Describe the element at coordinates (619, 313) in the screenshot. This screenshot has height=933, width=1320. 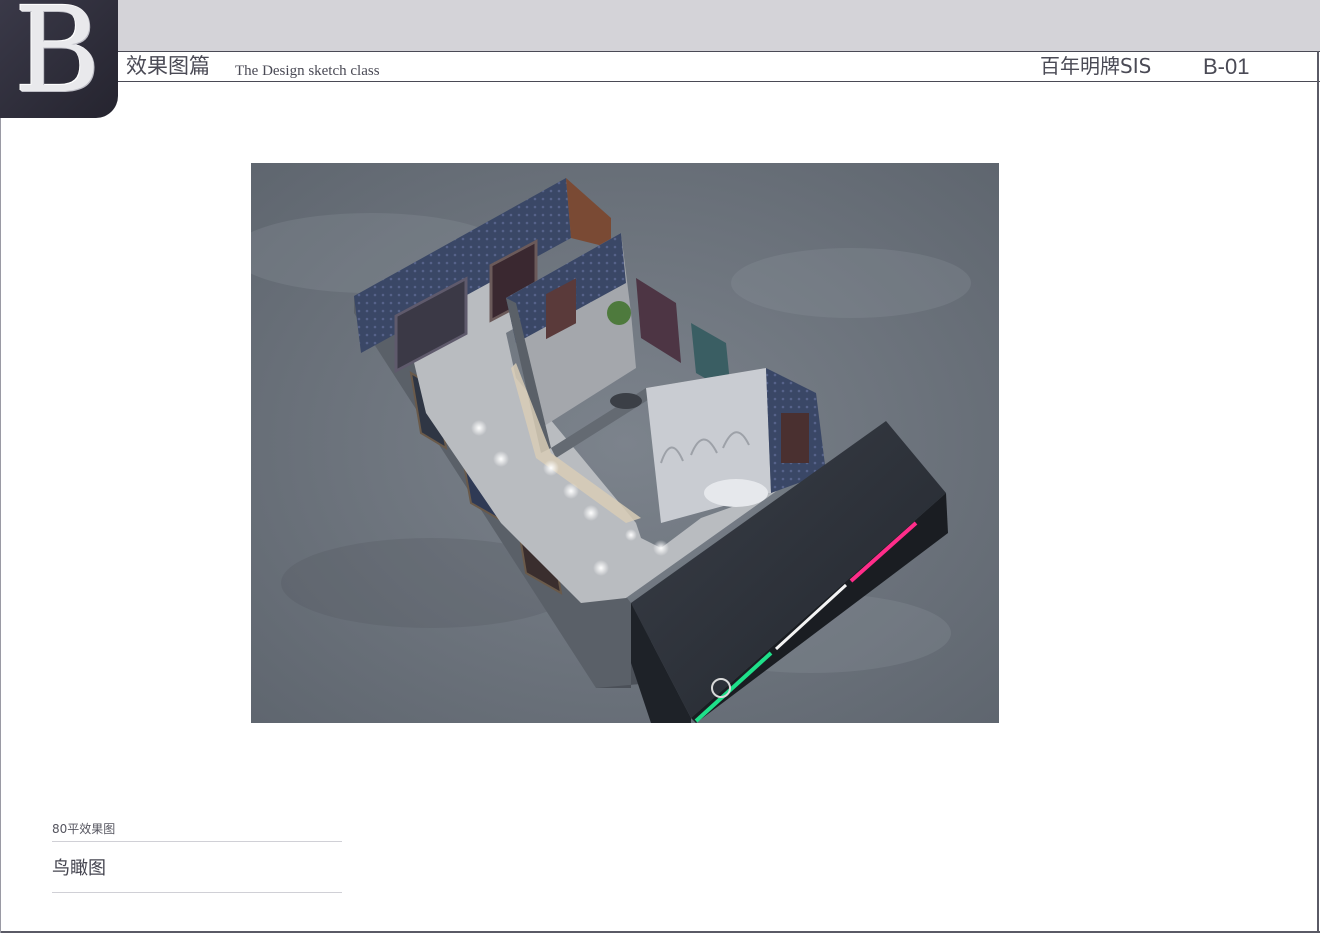
I see `plant` at that location.